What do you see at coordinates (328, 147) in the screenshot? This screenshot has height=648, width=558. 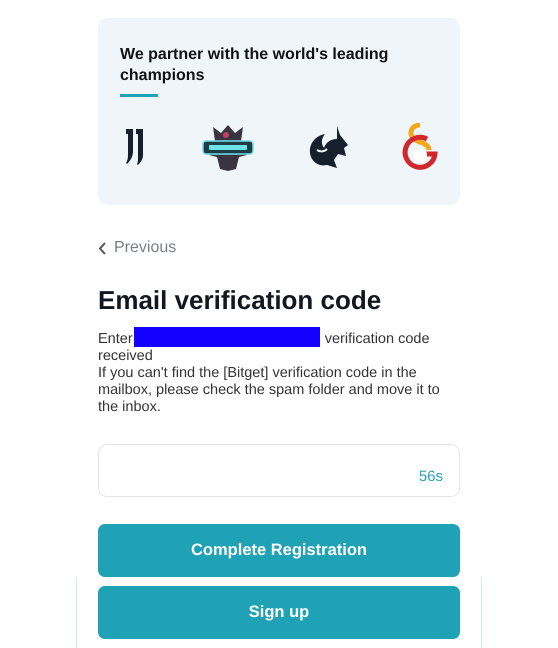 I see `dragon-icon` at bounding box center [328, 147].